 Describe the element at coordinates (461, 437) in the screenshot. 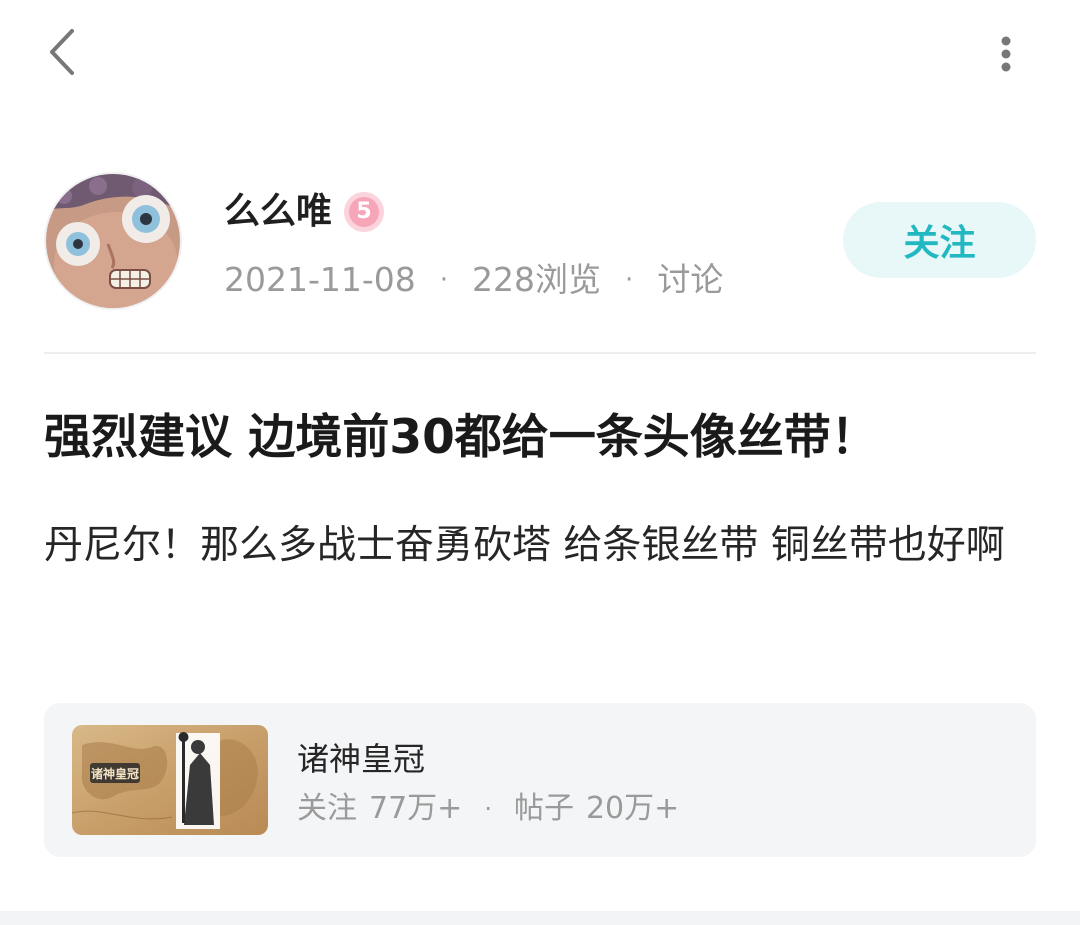

I see `post-title: 强烈建议 边境前30都给一条头像丝带！` at that location.